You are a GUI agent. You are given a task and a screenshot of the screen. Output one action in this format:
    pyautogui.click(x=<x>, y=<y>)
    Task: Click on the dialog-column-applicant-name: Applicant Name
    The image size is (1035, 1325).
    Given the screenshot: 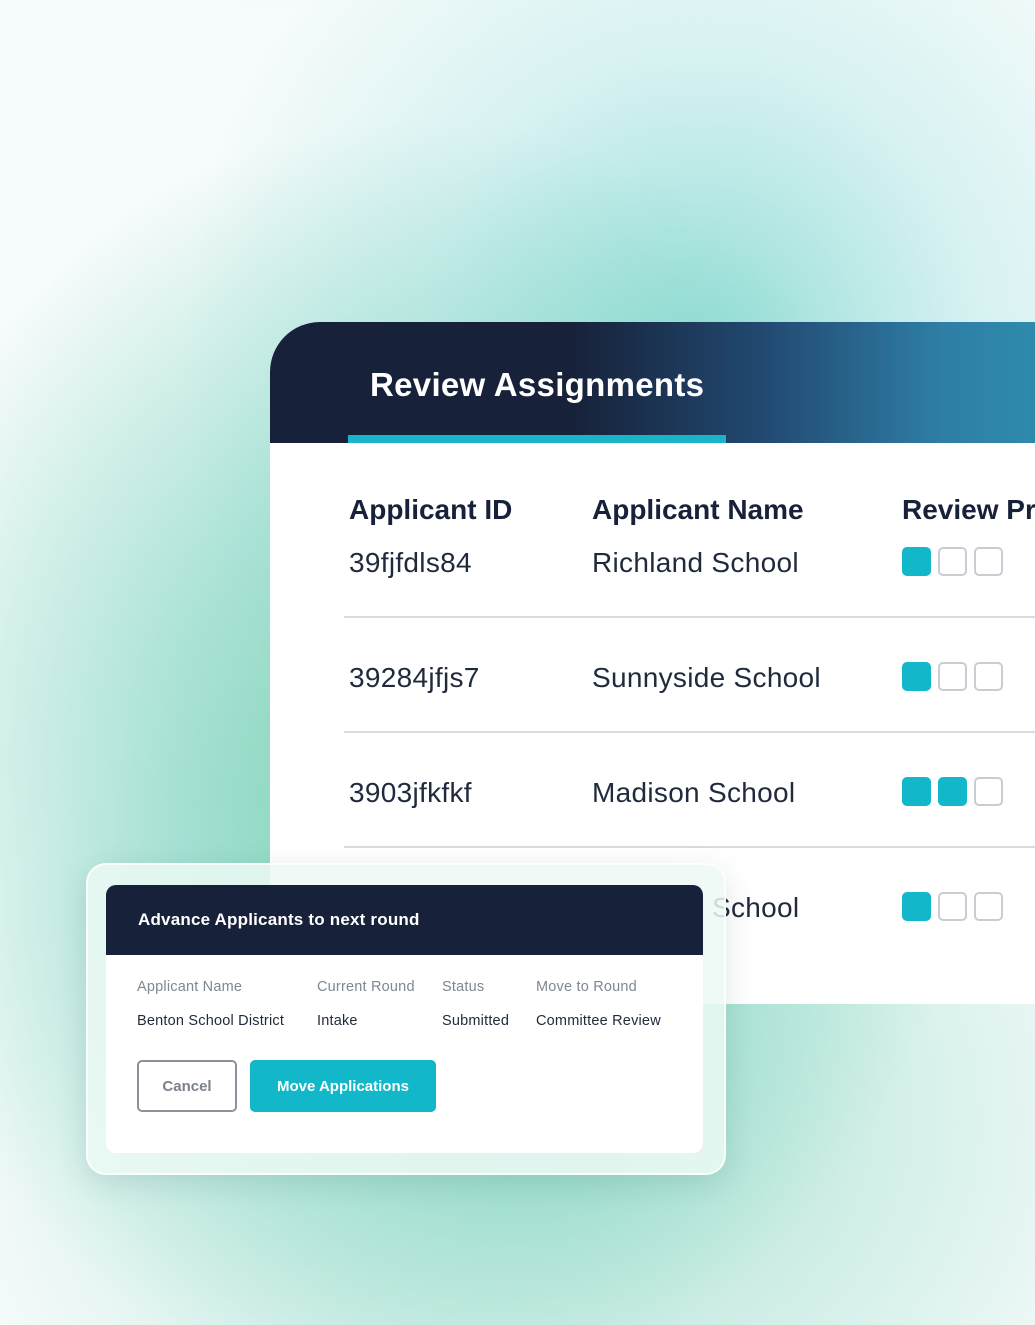 What is the action you would take?
    pyautogui.click(x=190, y=987)
    